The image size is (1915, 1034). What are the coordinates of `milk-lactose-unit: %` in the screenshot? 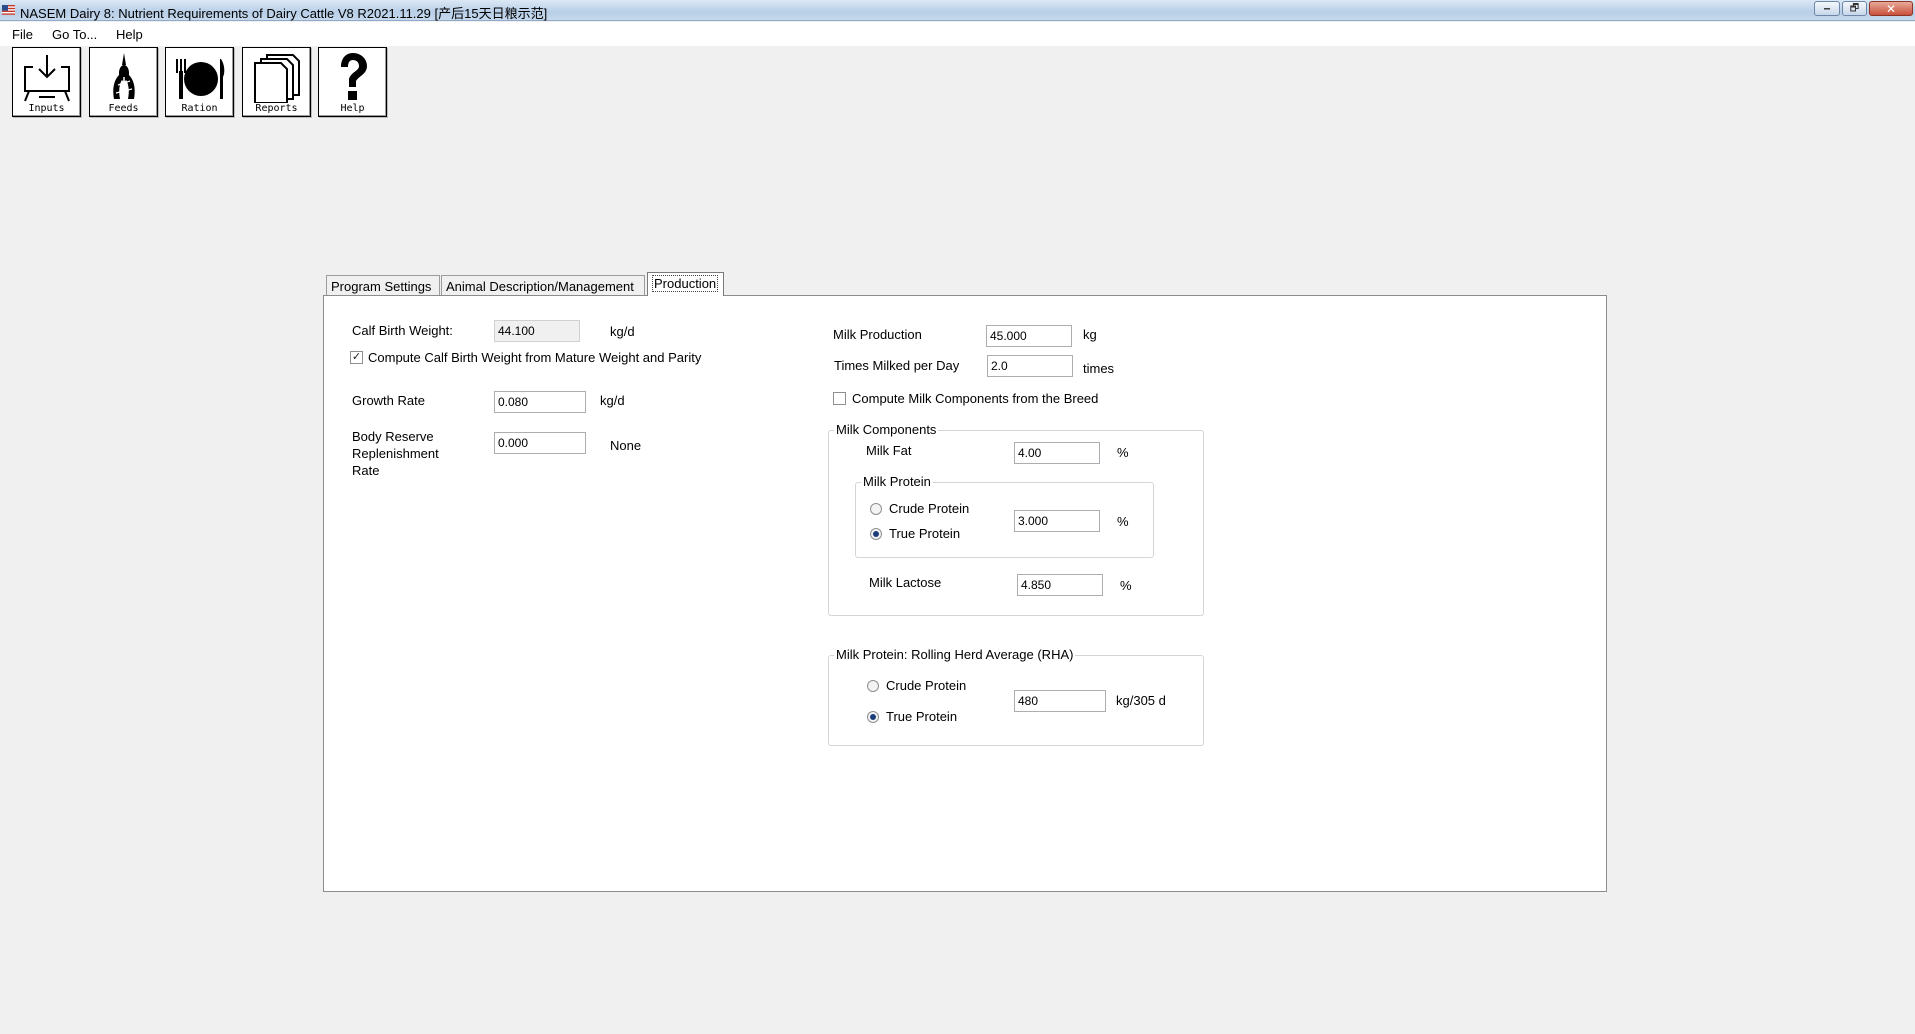 It's located at (1126, 585).